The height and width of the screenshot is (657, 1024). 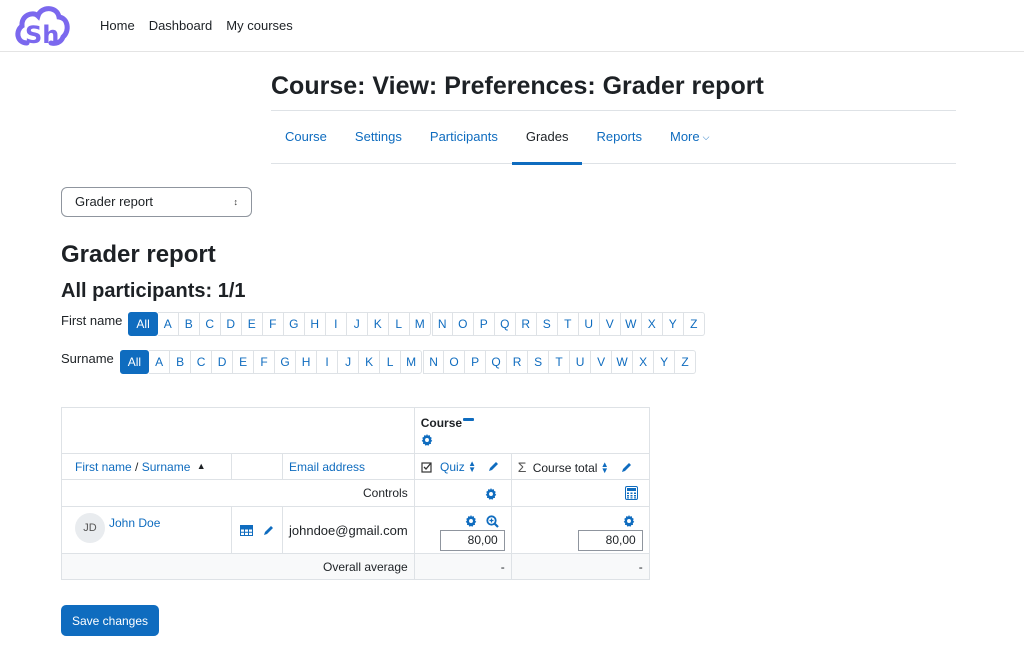 What do you see at coordinates (153, 291) in the screenshot?
I see `participants-heading: All participants: 1/1` at bounding box center [153, 291].